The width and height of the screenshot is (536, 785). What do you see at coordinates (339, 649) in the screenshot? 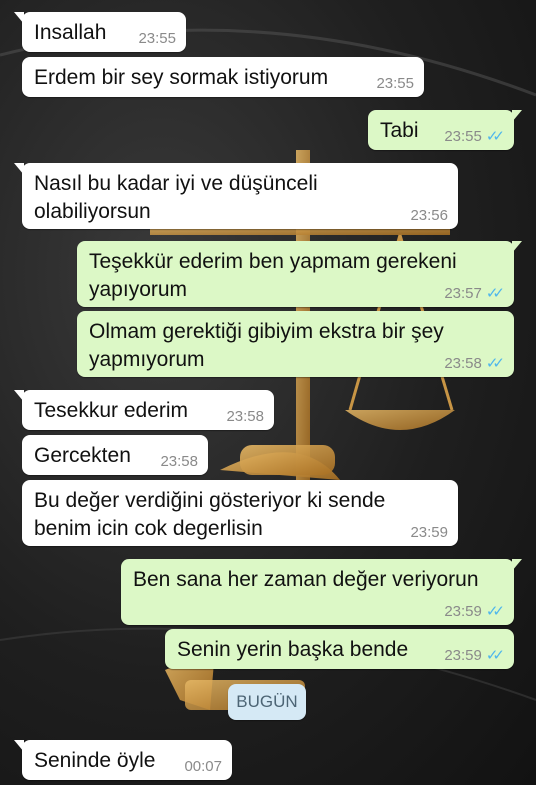
I see `message-outgoing: Senin yerin başka bende 23:59 ✓✓` at bounding box center [339, 649].